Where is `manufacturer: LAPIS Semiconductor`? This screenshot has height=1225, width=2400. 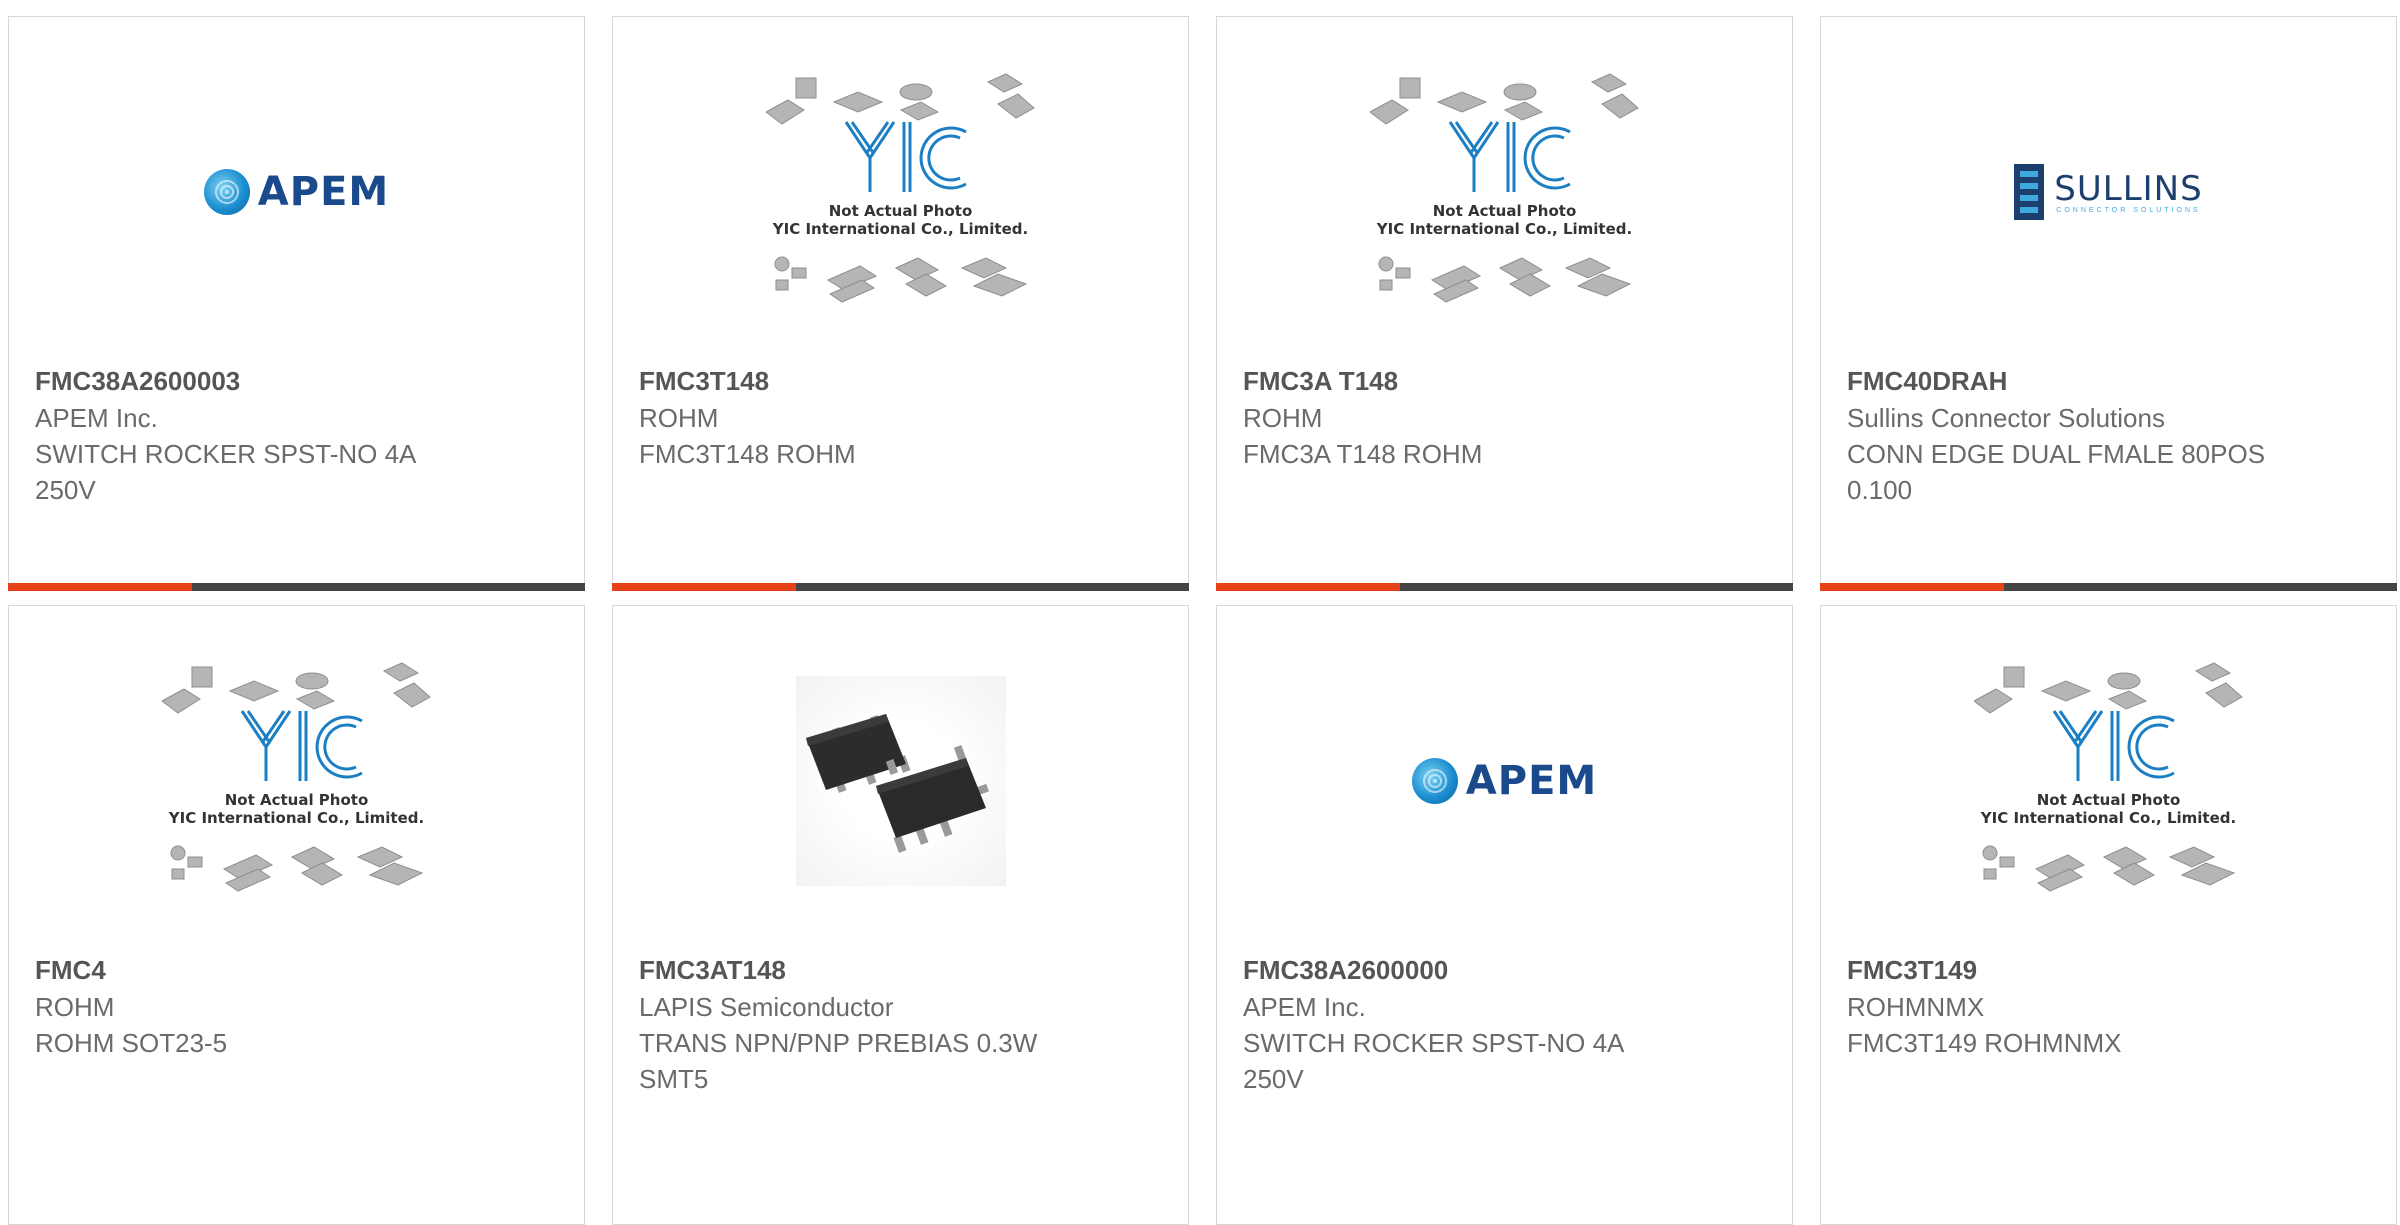 manufacturer: LAPIS Semiconductor is located at coordinates (766, 1007).